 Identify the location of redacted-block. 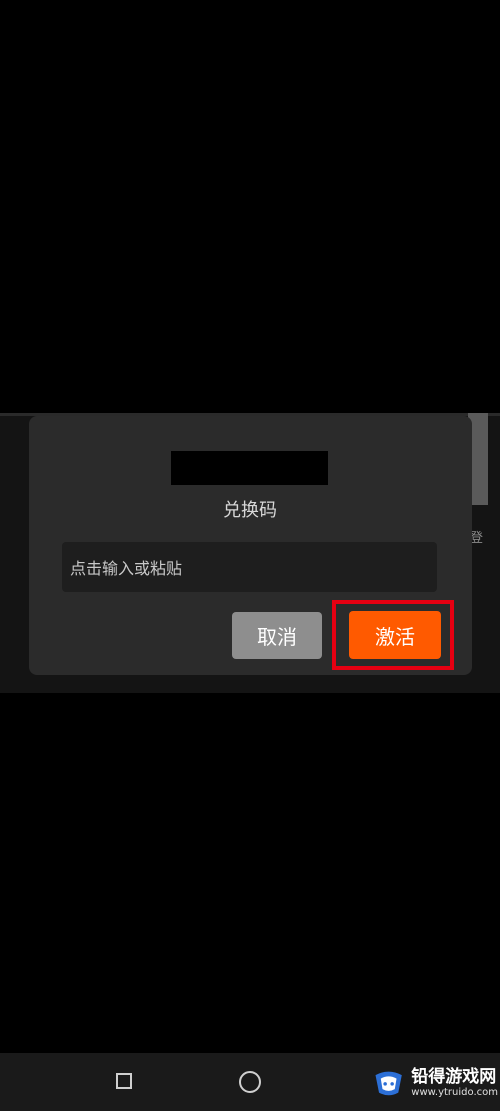
(249, 468).